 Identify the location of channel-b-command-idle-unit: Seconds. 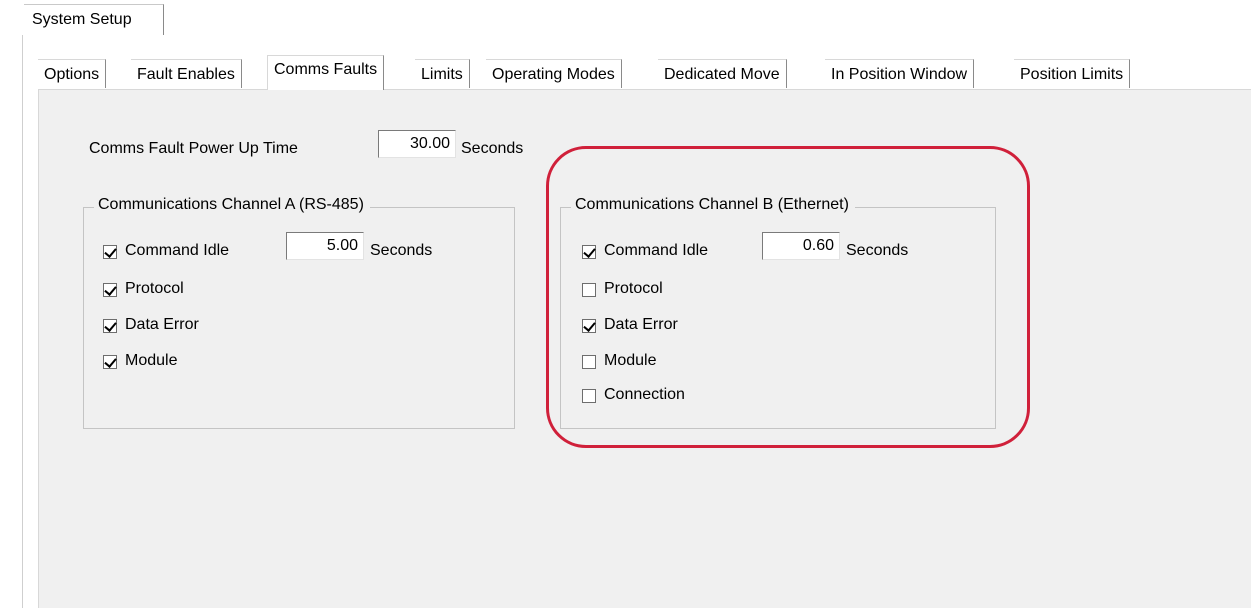
(877, 250).